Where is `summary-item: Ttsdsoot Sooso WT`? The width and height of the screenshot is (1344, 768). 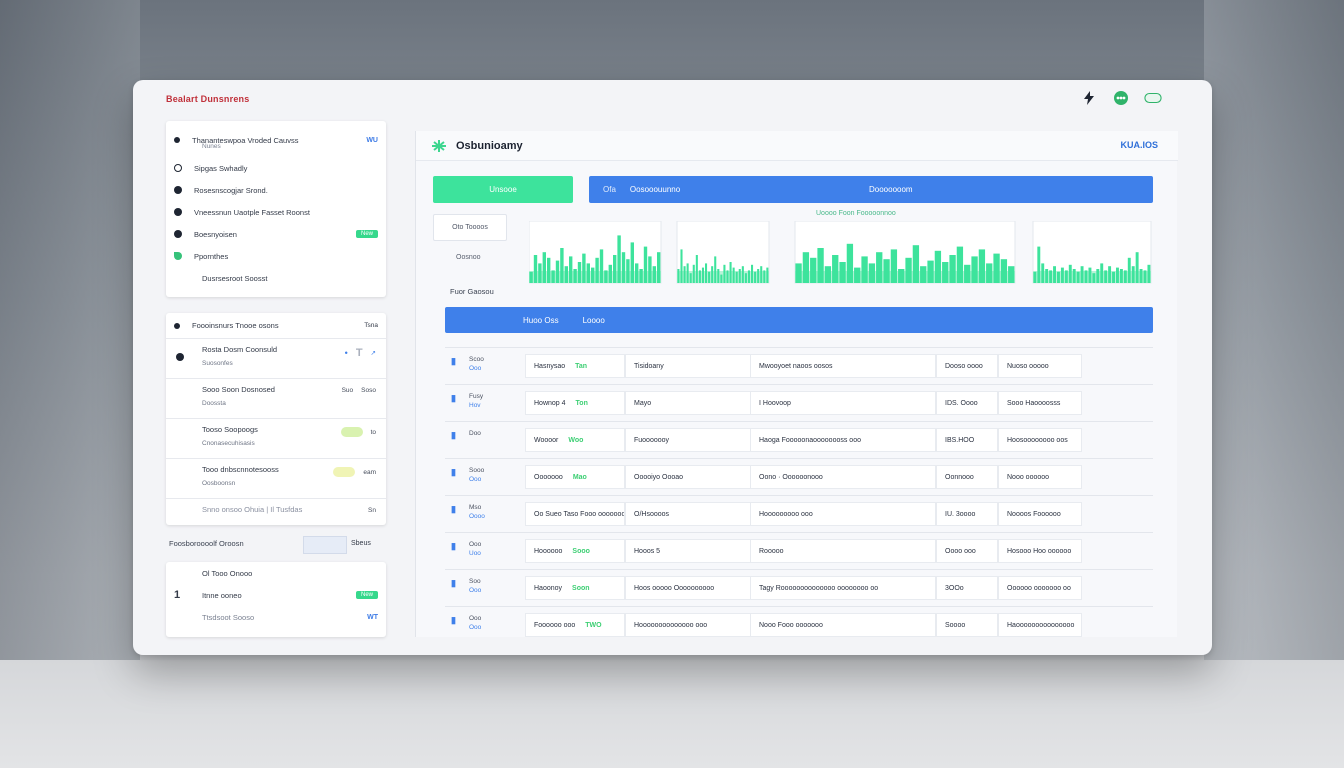
summary-item: Ttsdsoot Sooso WT is located at coordinates (276, 617).